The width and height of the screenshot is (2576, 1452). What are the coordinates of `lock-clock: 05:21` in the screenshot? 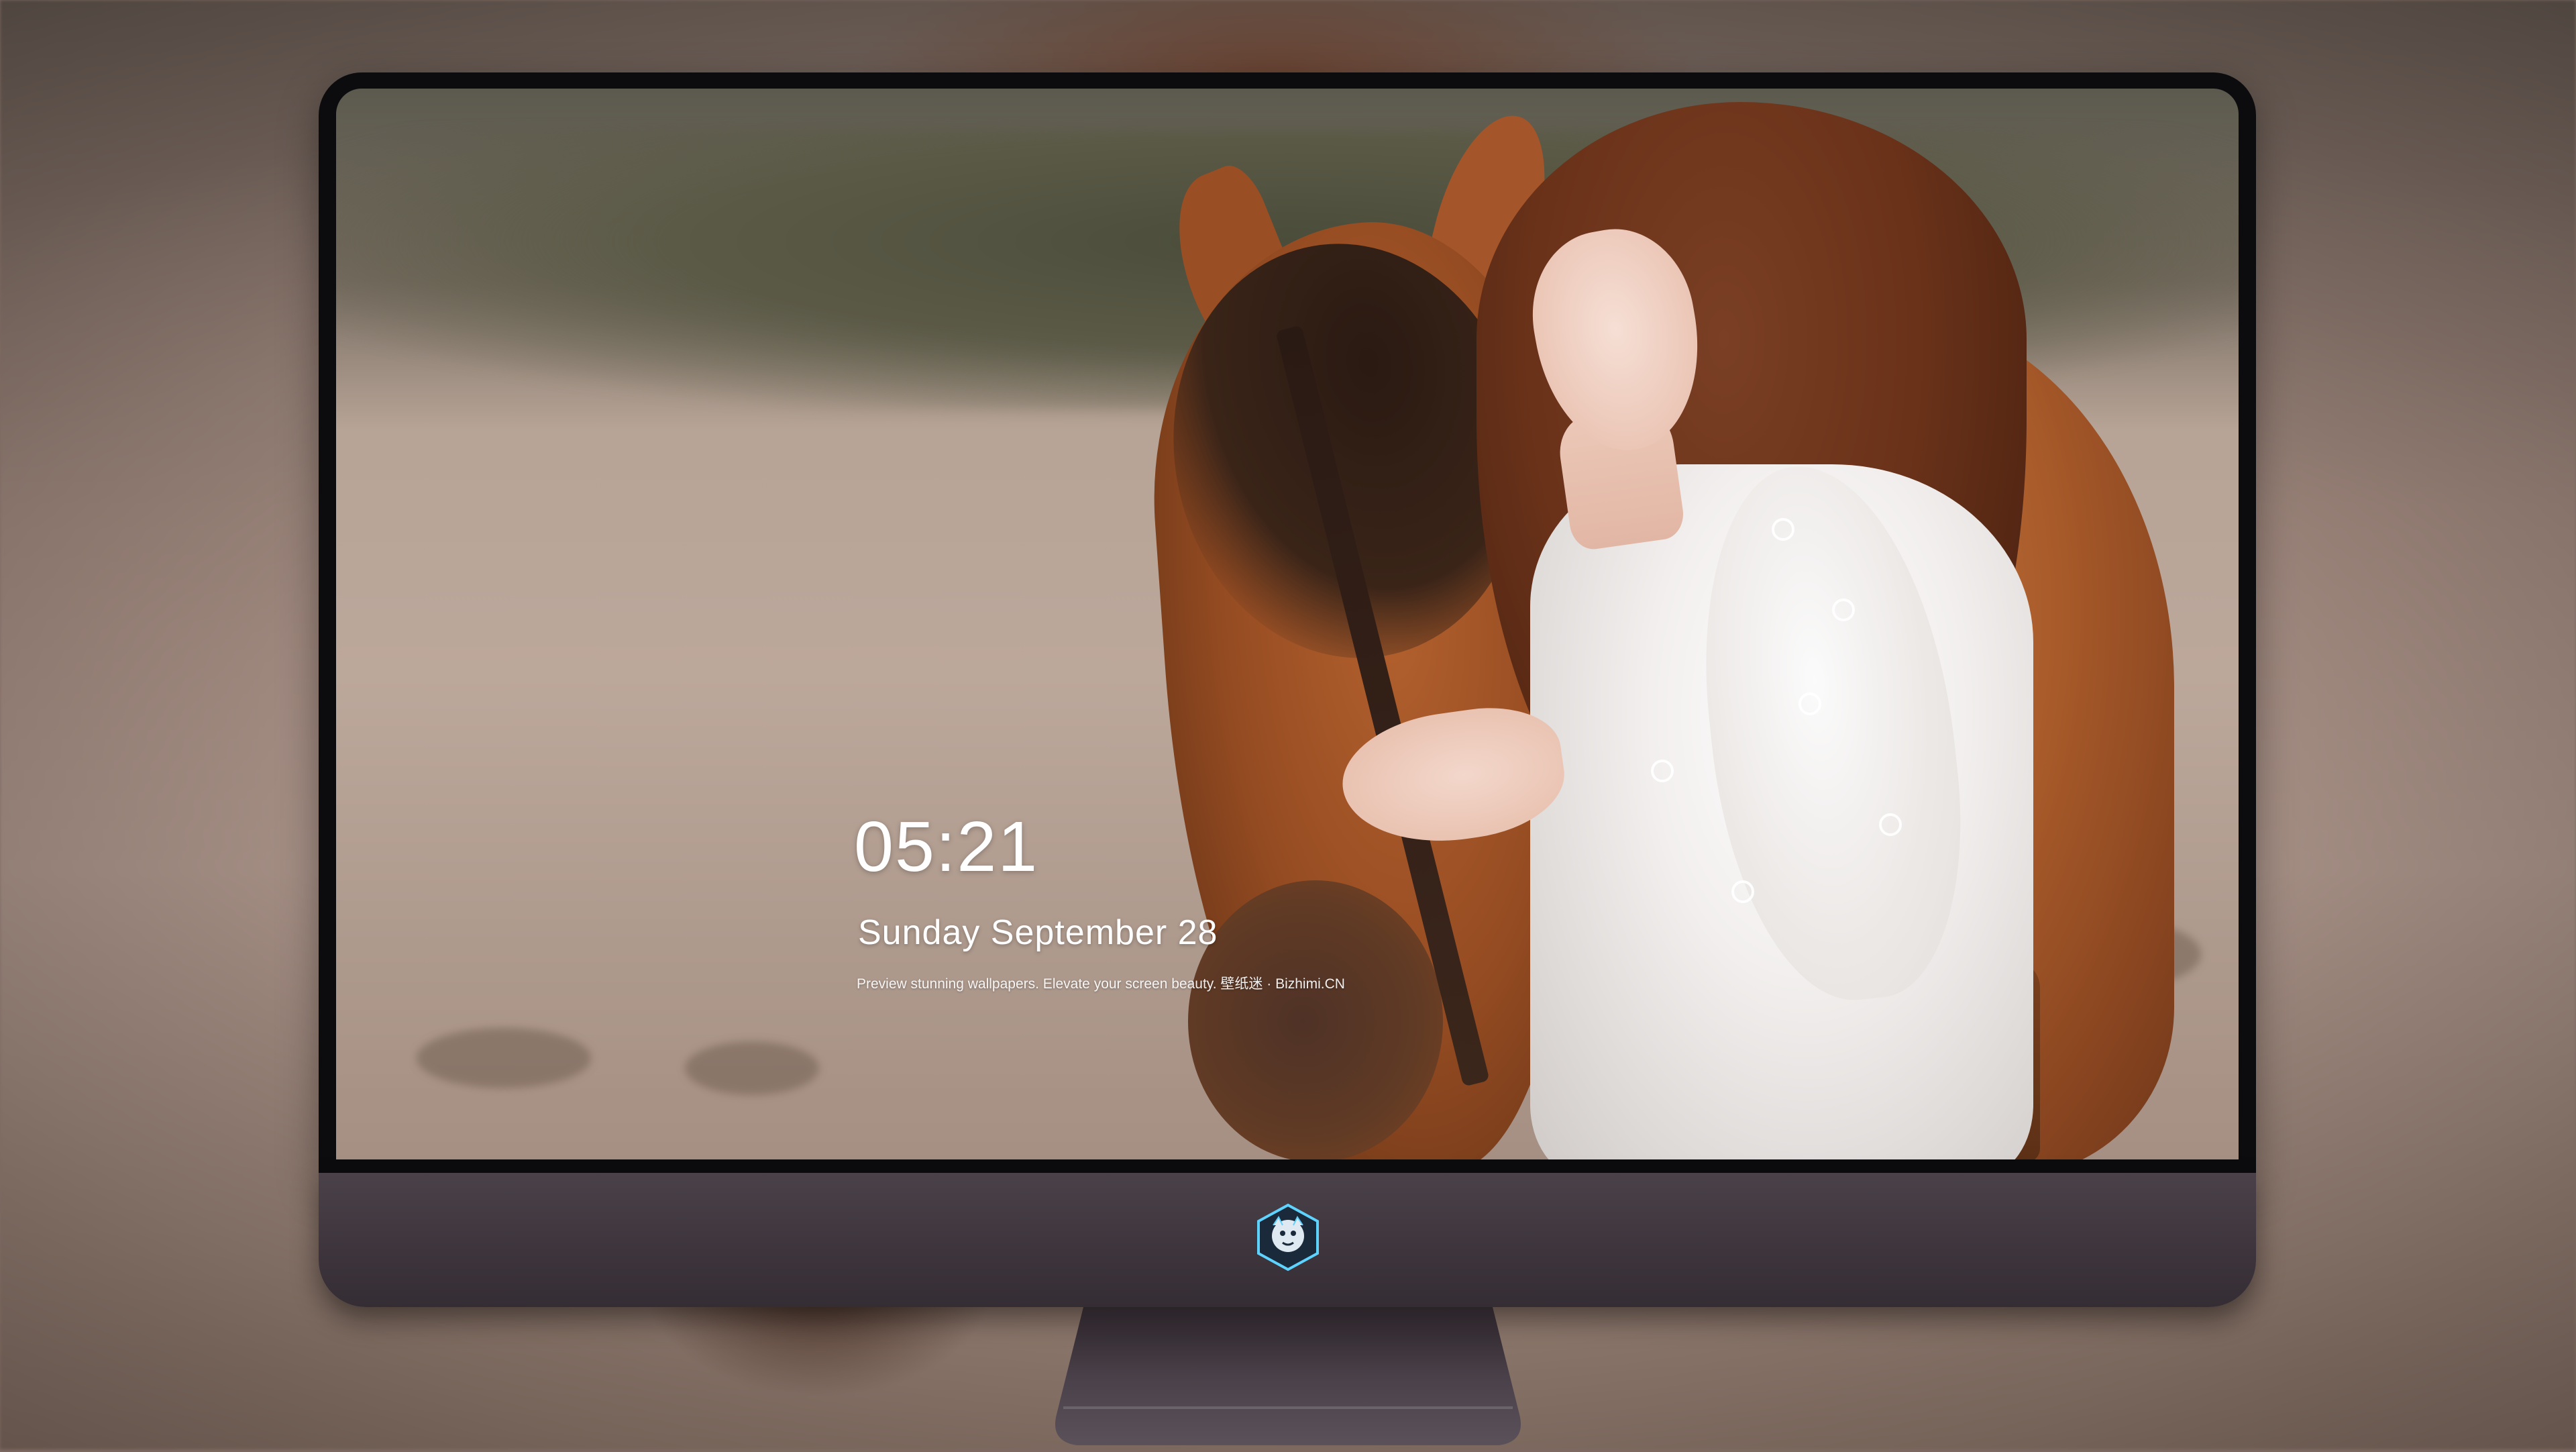 It's located at (946, 847).